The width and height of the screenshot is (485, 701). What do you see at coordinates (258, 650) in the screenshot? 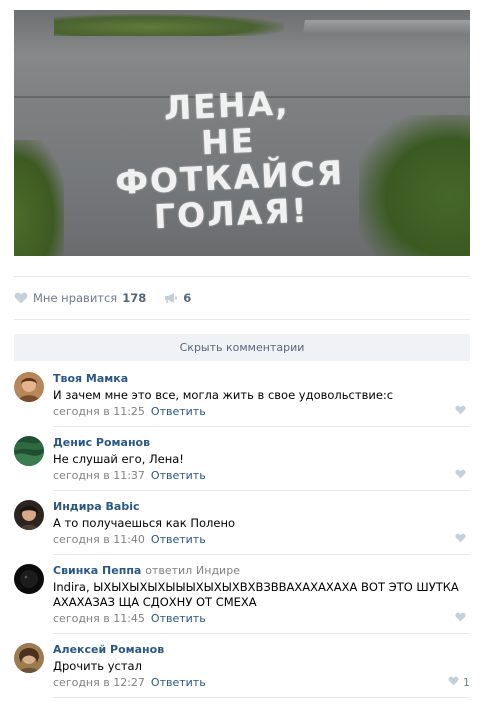
I see `comment-author: Алексей Романов` at bounding box center [258, 650].